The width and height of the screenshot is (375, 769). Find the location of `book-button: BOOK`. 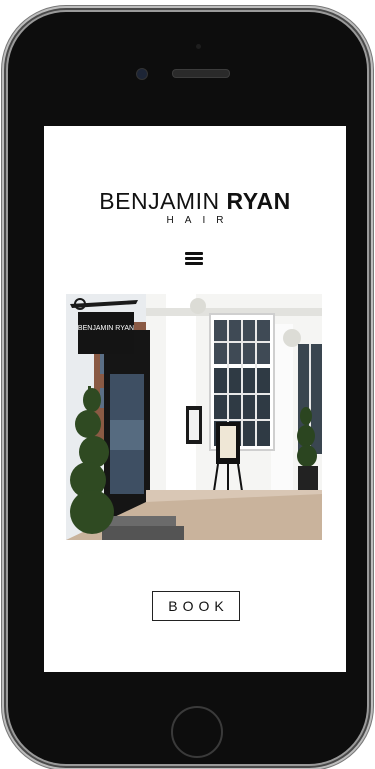

book-button: BOOK is located at coordinates (196, 606).